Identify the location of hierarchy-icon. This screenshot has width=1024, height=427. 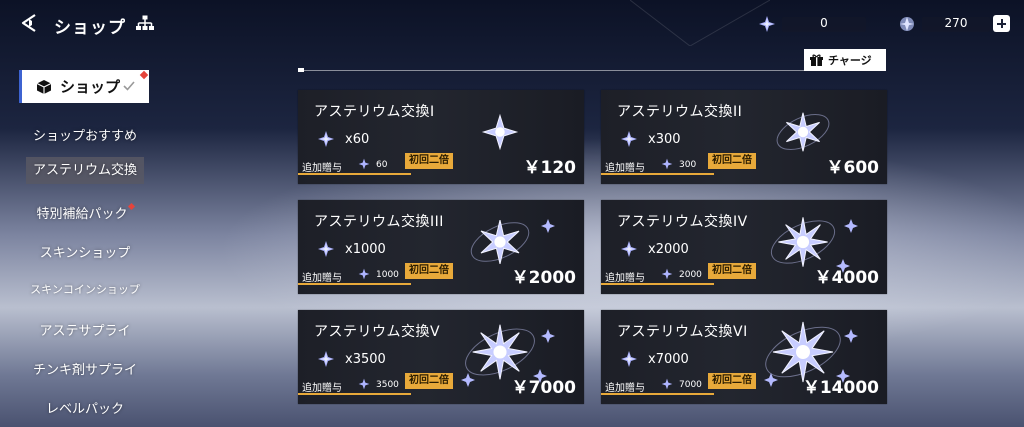
(145, 23).